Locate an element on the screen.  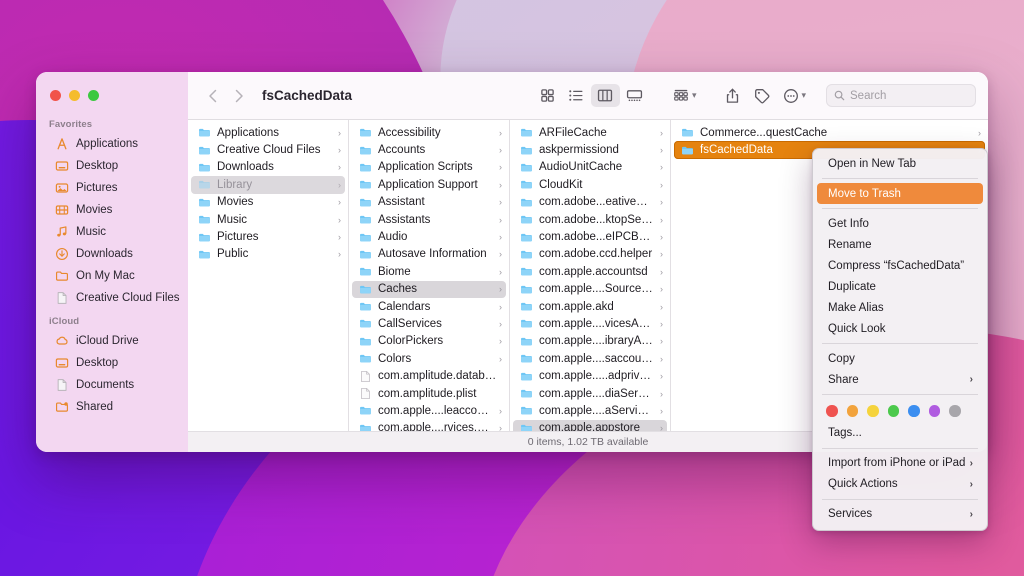
menu-item-quick-look: Quick Look is located at coordinates (900, 328).